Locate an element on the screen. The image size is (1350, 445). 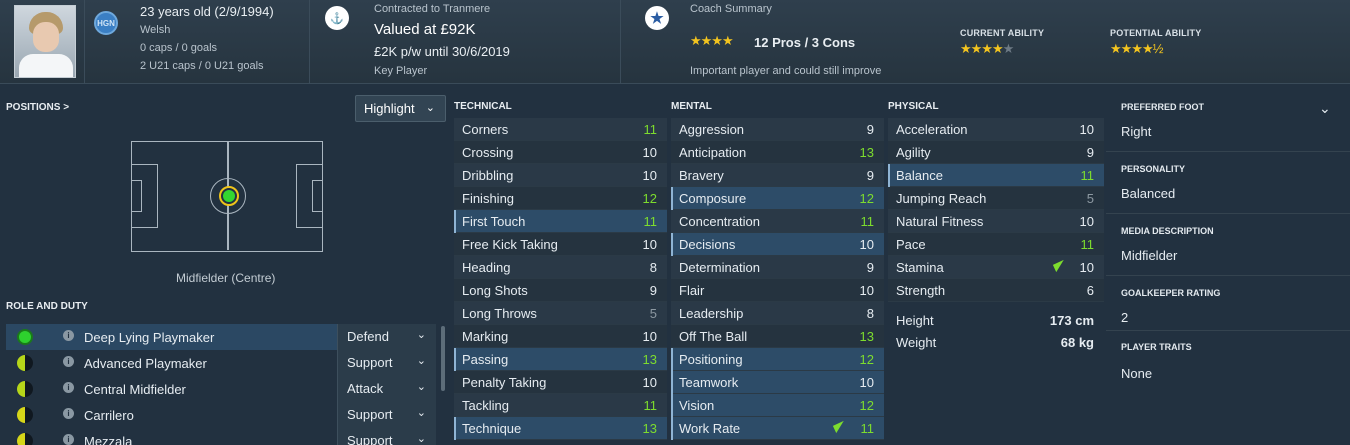
coach-pros-cons: 12 Pros / 3 Cons is located at coordinates (804, 42).